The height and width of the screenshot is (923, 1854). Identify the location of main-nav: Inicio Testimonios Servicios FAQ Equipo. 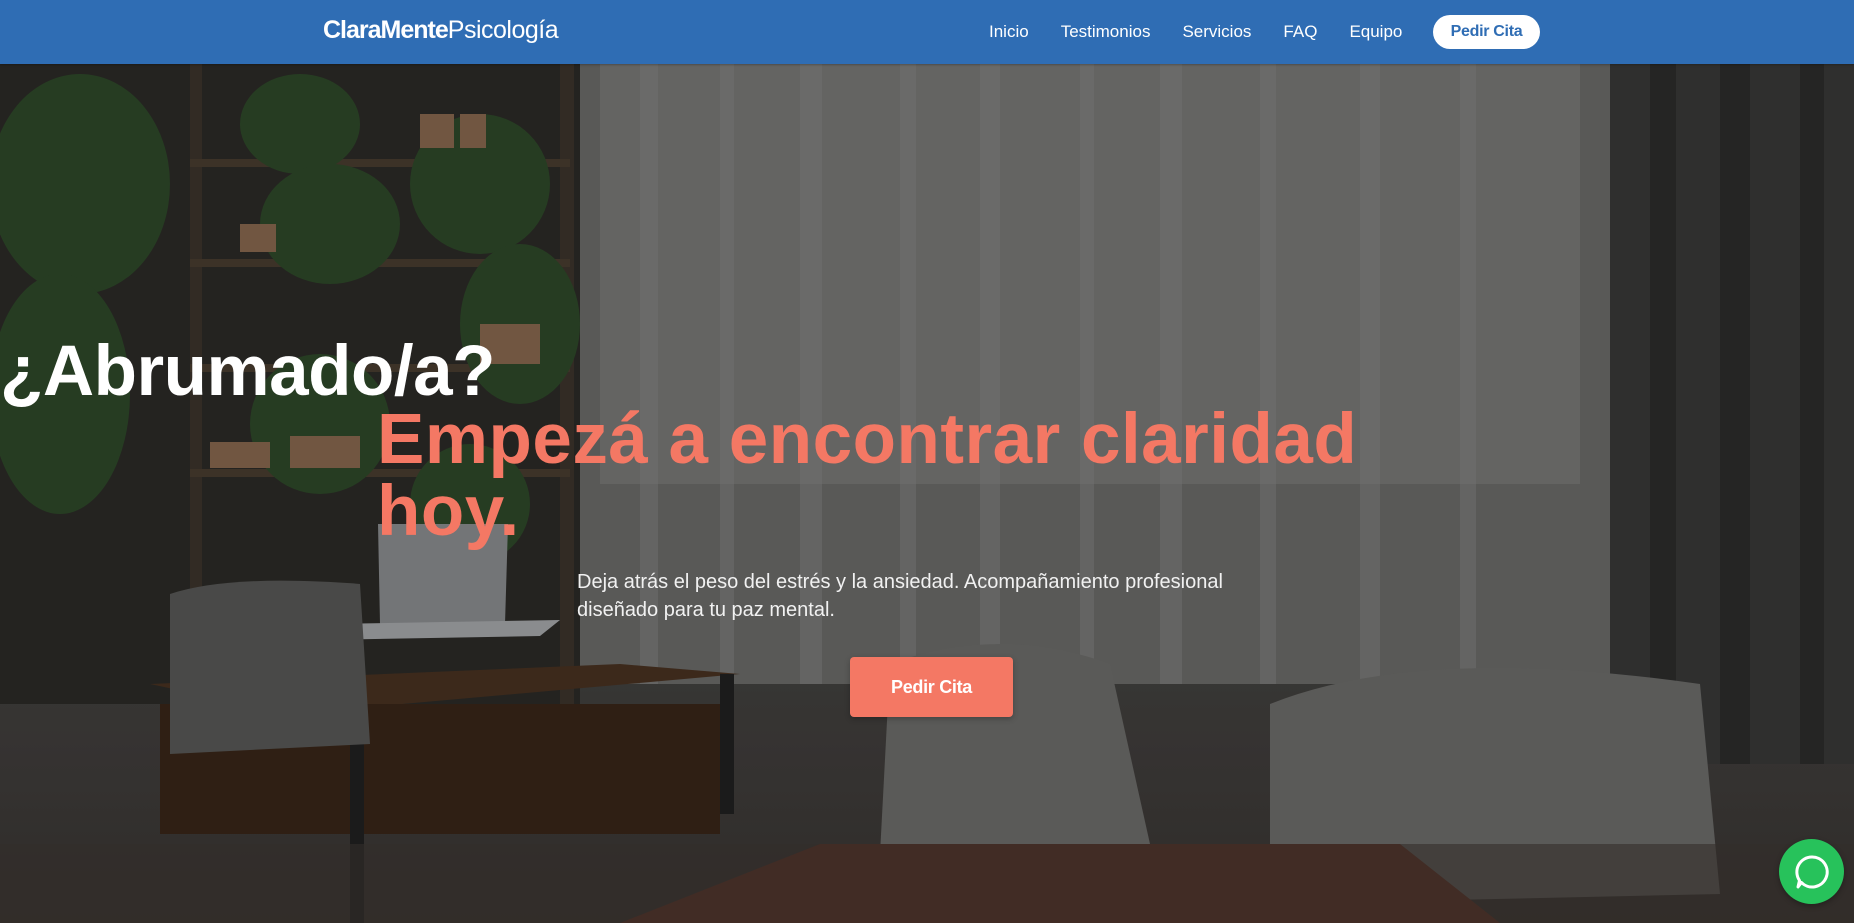
(1211, 32).